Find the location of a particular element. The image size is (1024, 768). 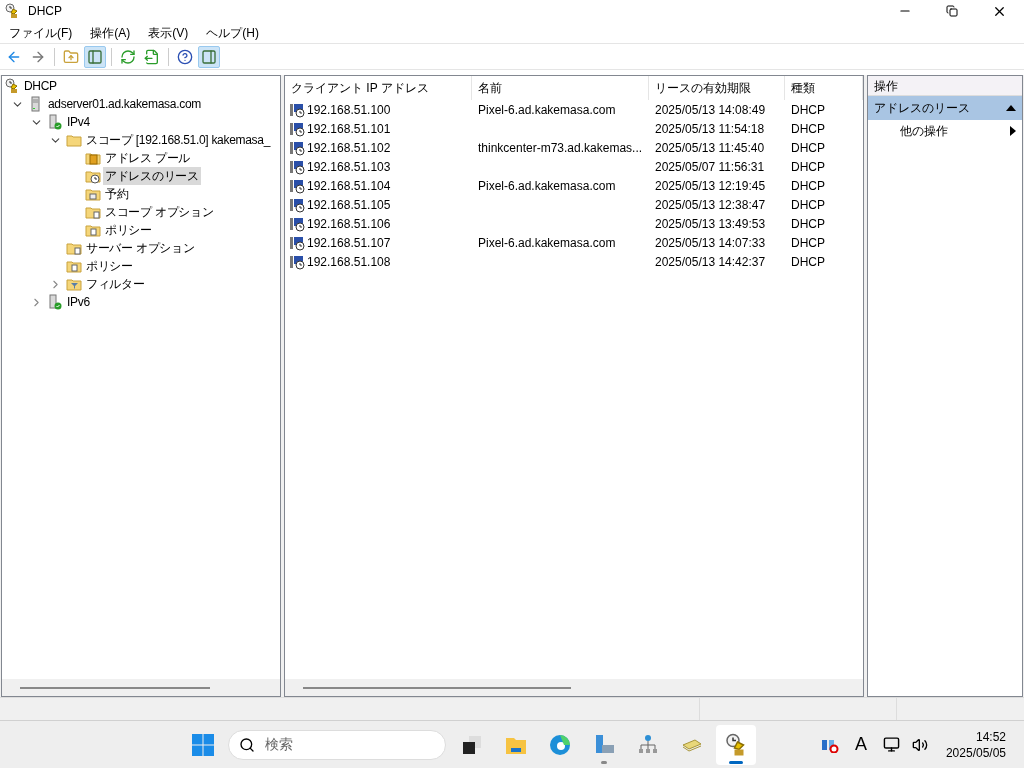

tree-item: DHCP is located at coordinates (40, 86).